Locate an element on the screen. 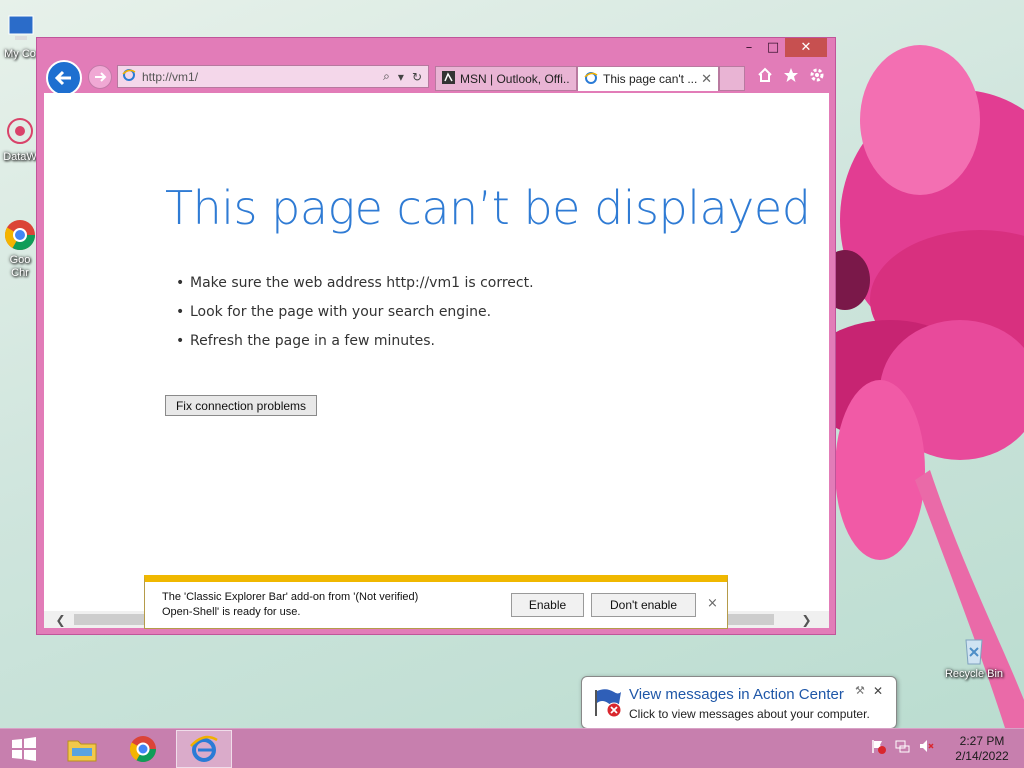  recycle-bin-icon is located at coordinates (974, 649).